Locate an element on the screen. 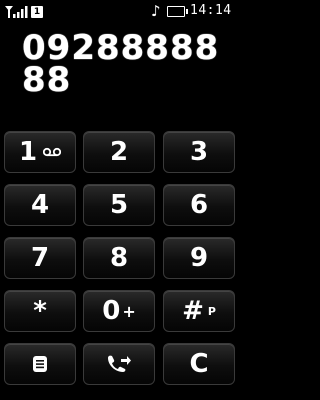 This screenshot has width=320, height=400. sim-indicator: 1 is located at coordinates (37, 12).